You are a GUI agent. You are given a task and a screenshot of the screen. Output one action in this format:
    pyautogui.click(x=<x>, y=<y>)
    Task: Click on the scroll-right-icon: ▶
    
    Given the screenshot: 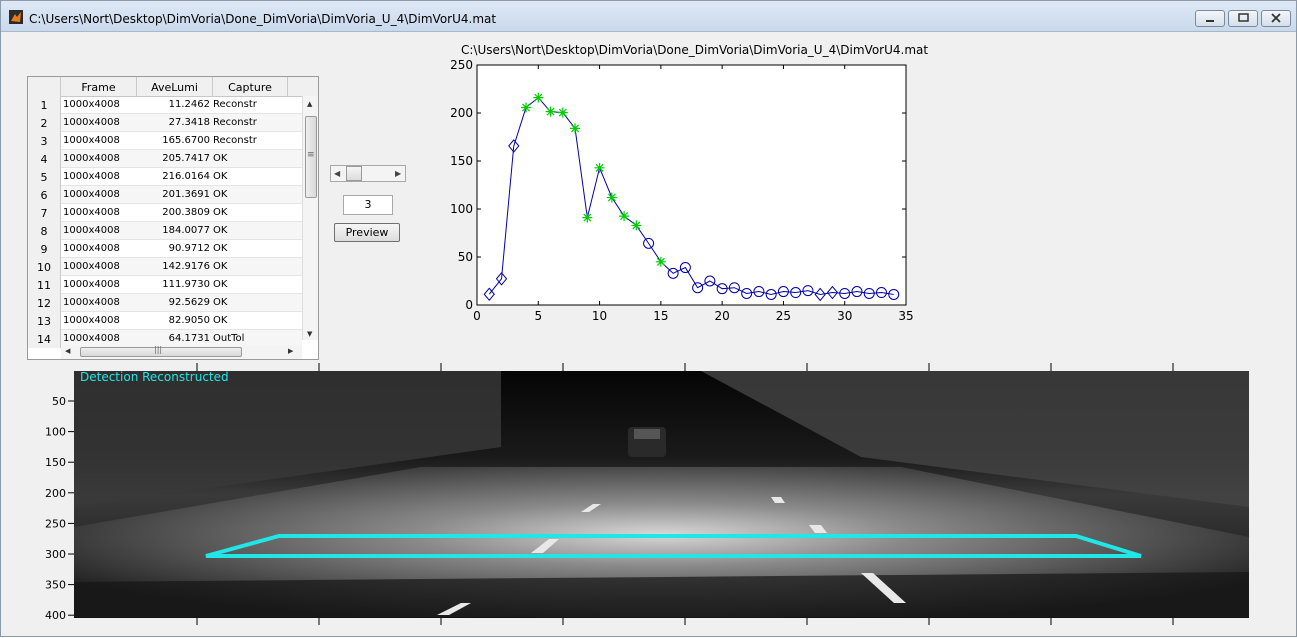 What is the action you would take?
    pyautogui.click(x=290, y=351)
    